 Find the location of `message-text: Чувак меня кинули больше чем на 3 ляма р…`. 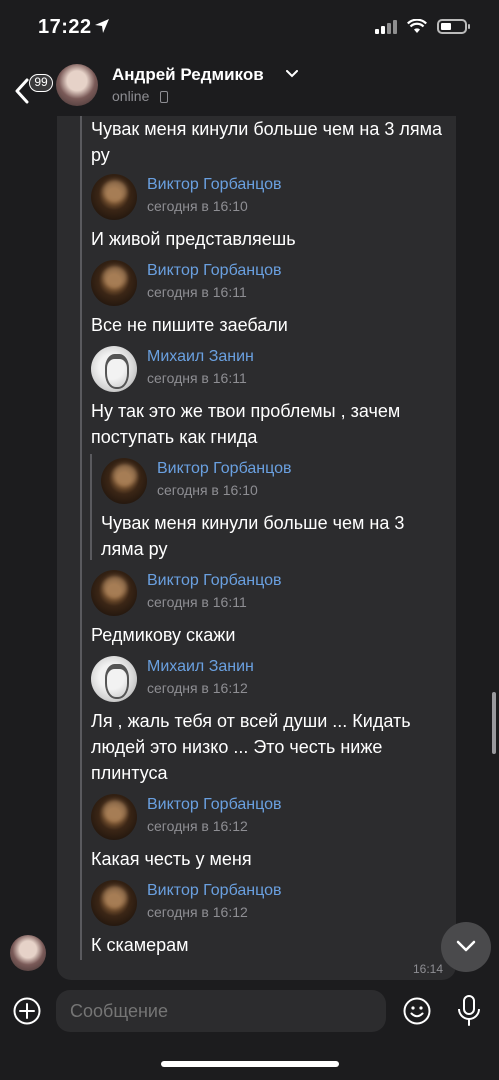

message-text: Чувак меня кинули больше чем на 3 ляма р… is located at coordinates (266, 142).